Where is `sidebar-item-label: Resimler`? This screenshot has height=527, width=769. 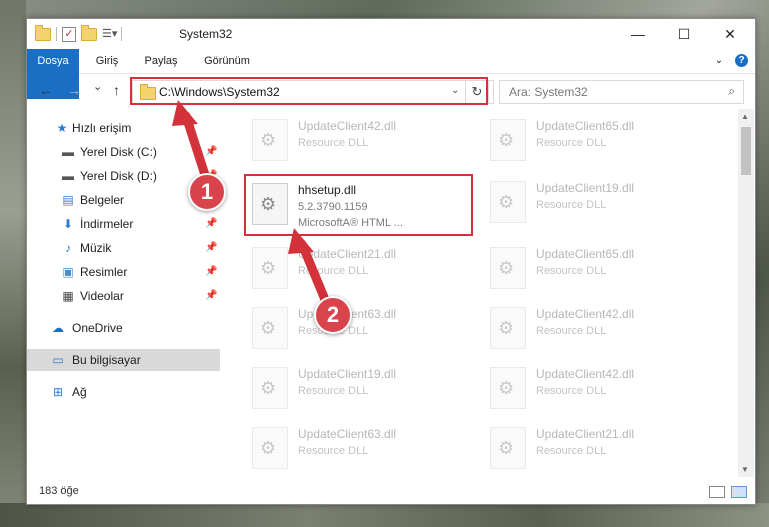
sidebar-item-label: Resimler is located at coordinates (104, 272).